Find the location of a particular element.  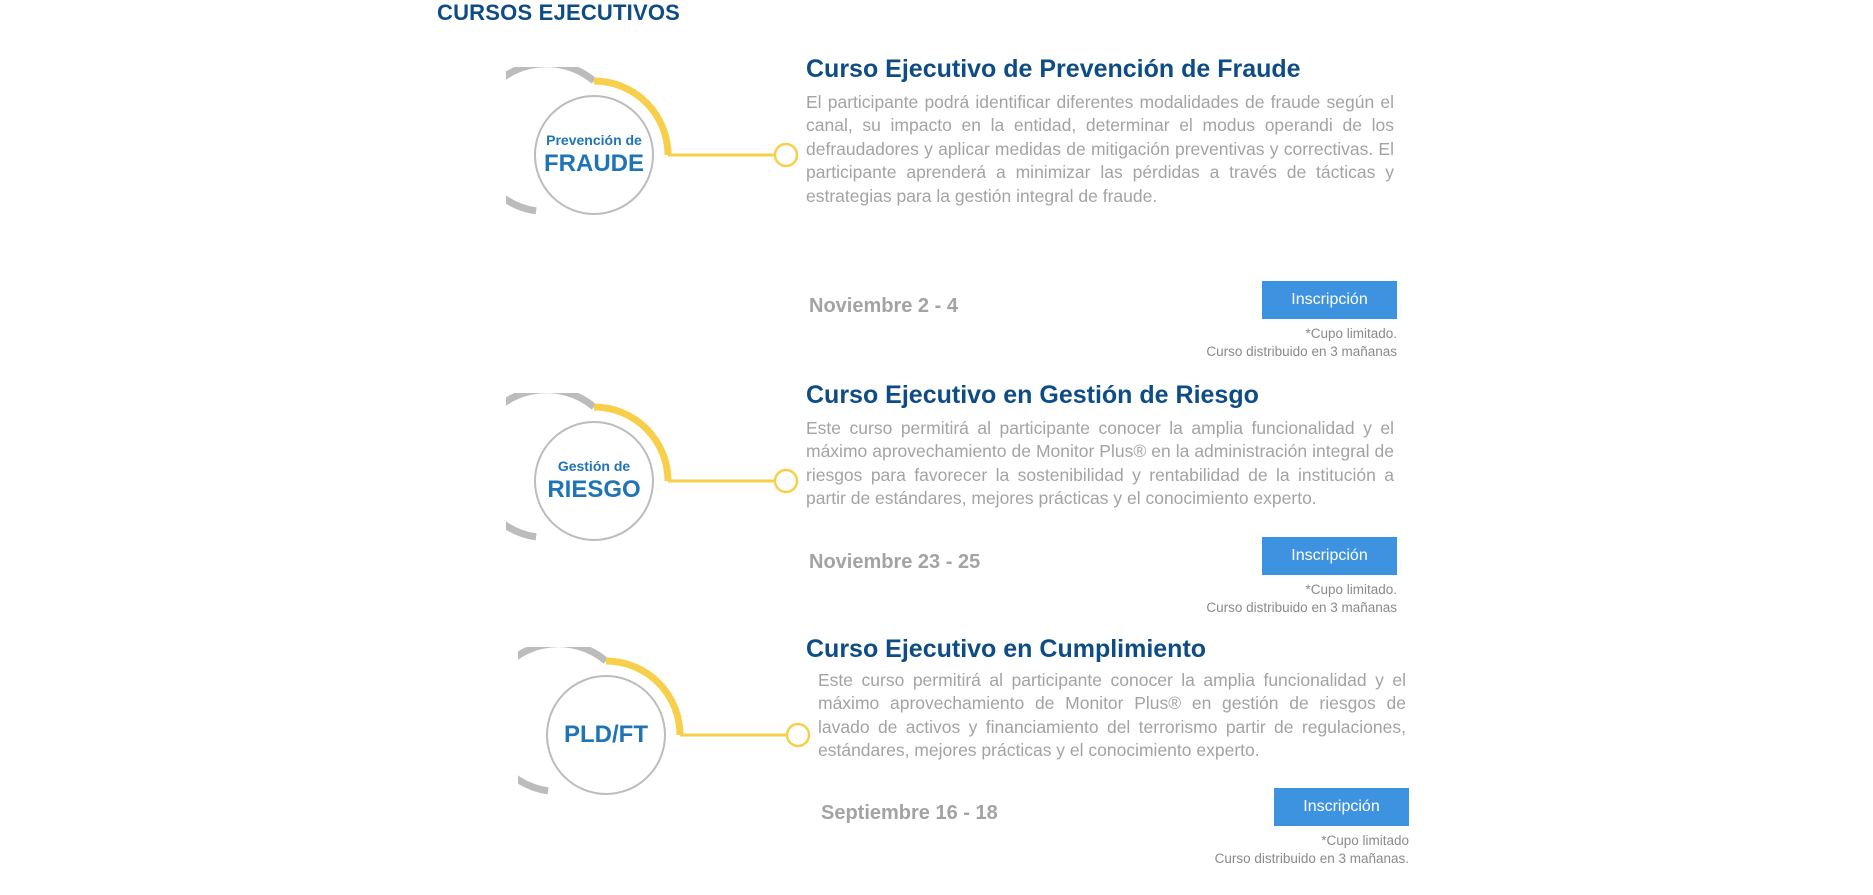

course-date: Noviembre 23 - 25 is located at coordinates (895, 562).